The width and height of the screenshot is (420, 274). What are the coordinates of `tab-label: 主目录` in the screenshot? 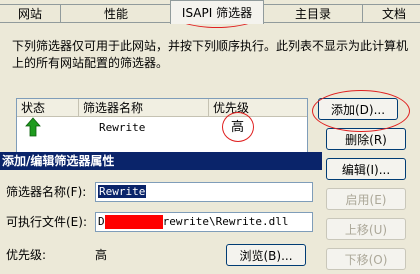 It's located at (312, 14).